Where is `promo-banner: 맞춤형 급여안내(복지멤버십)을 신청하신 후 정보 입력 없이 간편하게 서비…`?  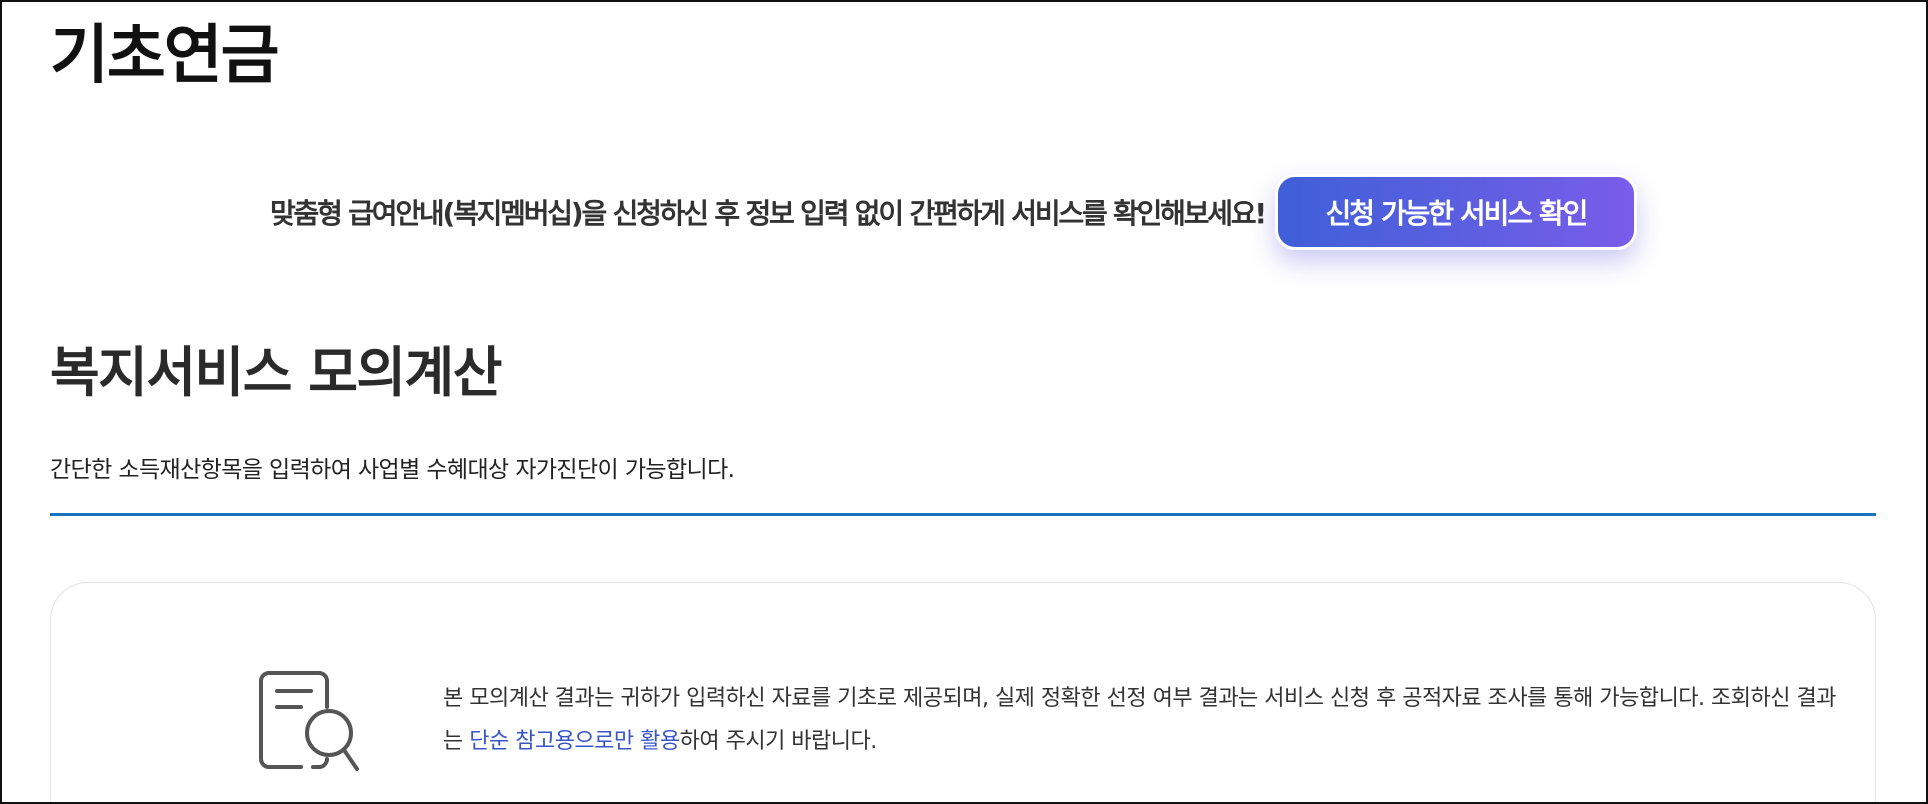
promo-banner: 맞춤형 급여안내(복지멤버십)을 신청하신 후 정보 입력 없이 간편하게 서비… is located at coordinates (953, 212).